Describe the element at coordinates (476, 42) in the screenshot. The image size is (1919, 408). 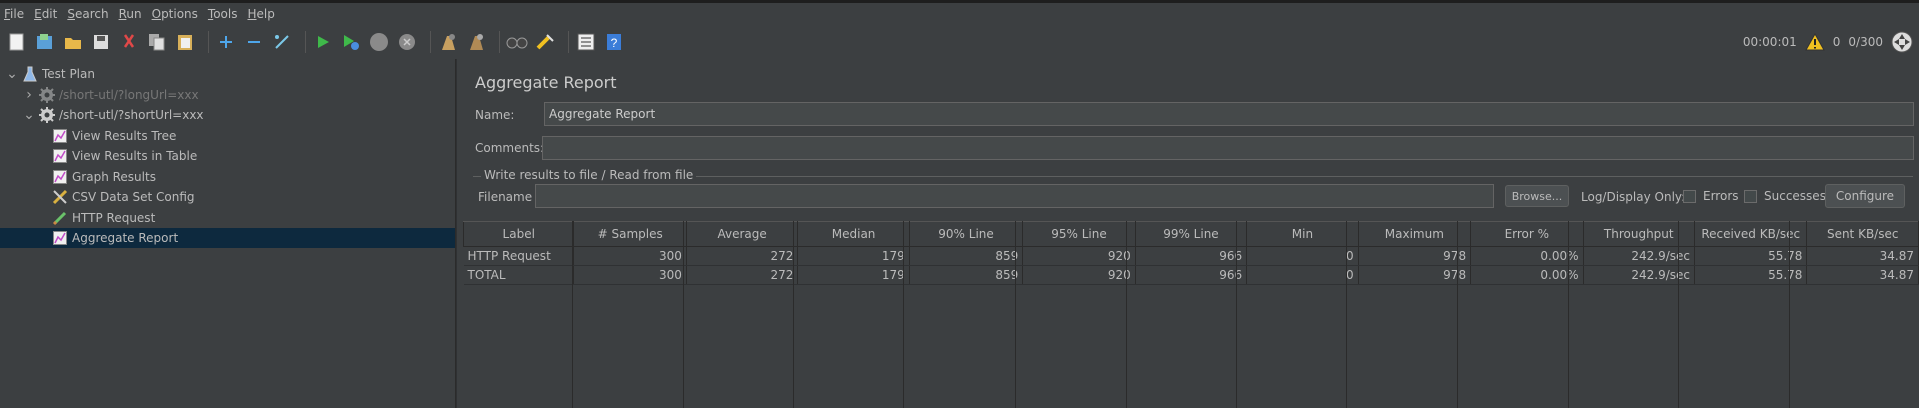
I see `clear-all-icon` at that location.